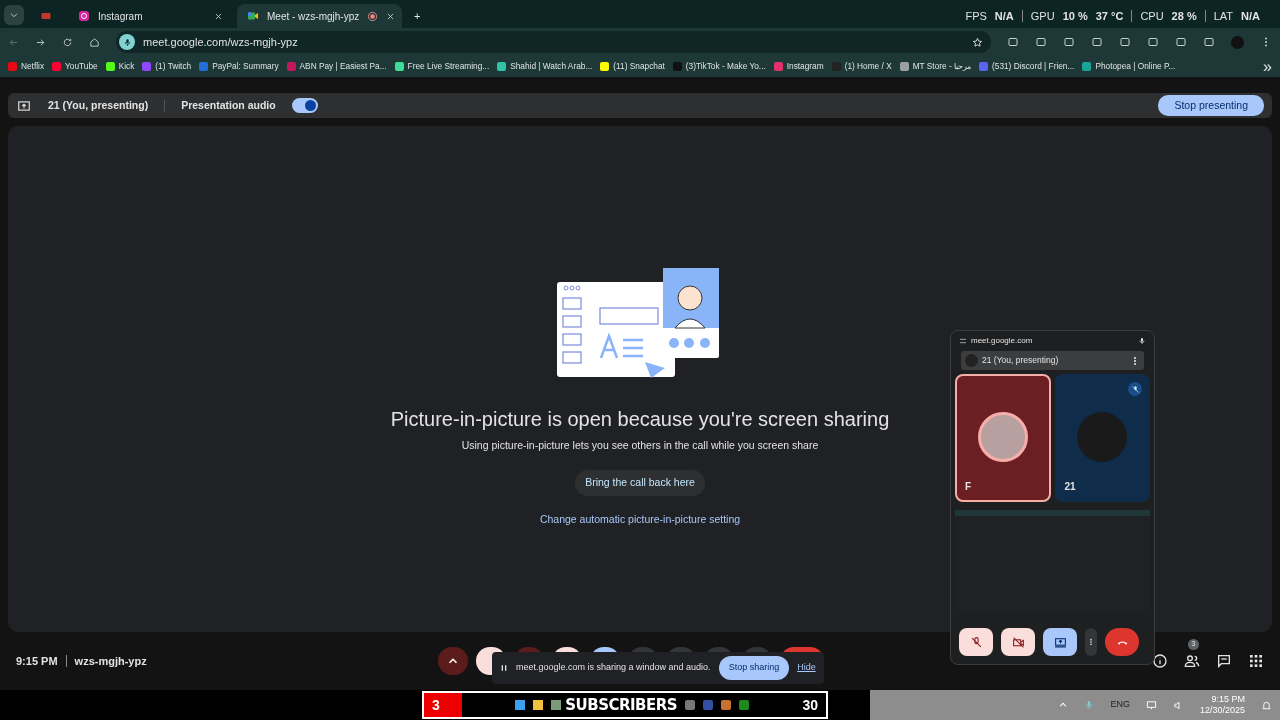 This screenshot has height=720, width=1280. Describe the element at coordinates (941, 66) in the screenshot. I see `bookmark-title: MT Store - مرحبا` at that location.